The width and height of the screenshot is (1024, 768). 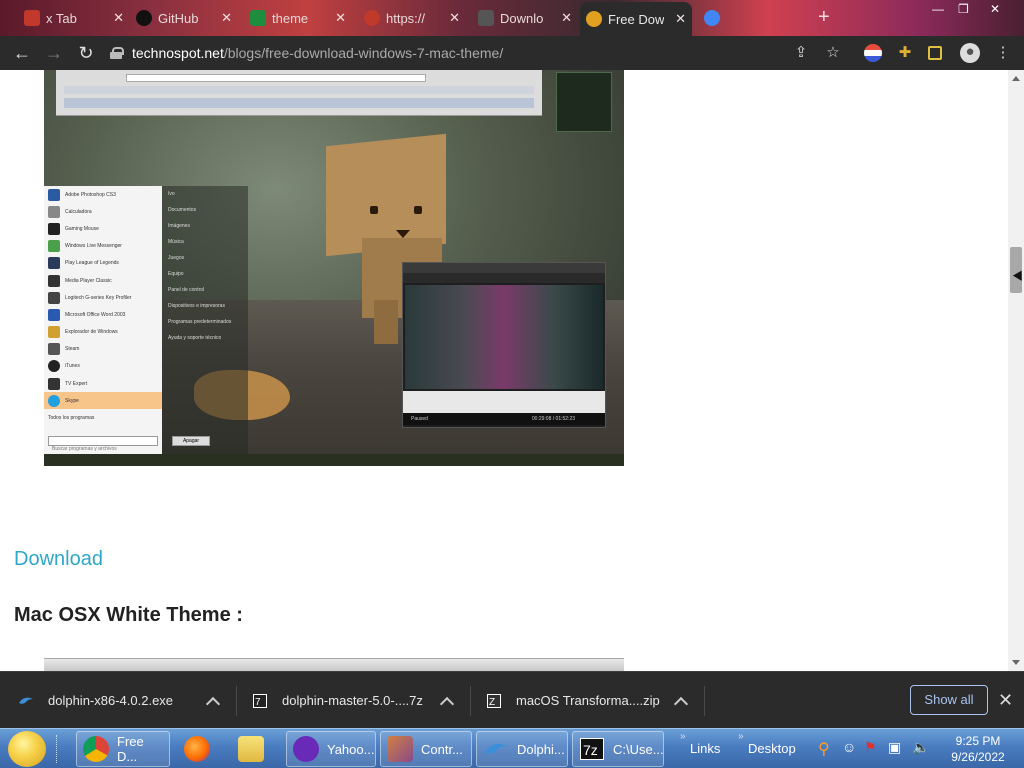 What do you see at coordinates (553, 419) in the screenshot?
I see `player-time: 00:29:08 / 01:52:23` at bounding box center [553, 419].